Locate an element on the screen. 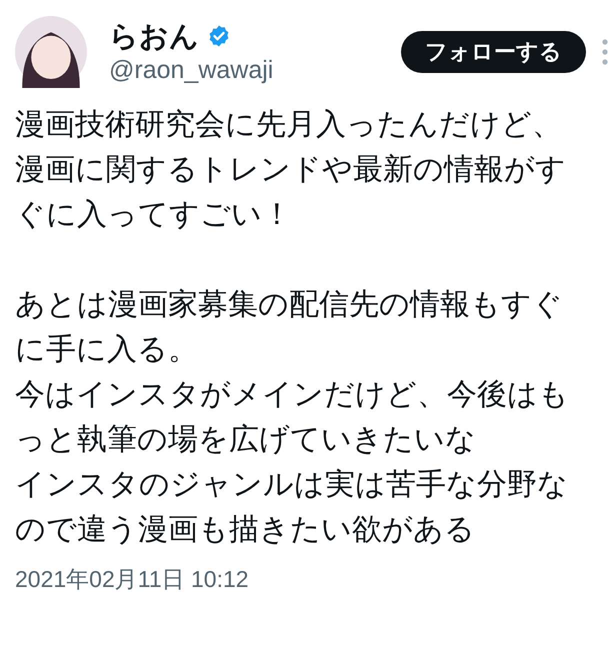 The width and height of the screenshot is (609, 650). timestamp: 2021年02月11日 10:12 is located at coordinates (132, 579).